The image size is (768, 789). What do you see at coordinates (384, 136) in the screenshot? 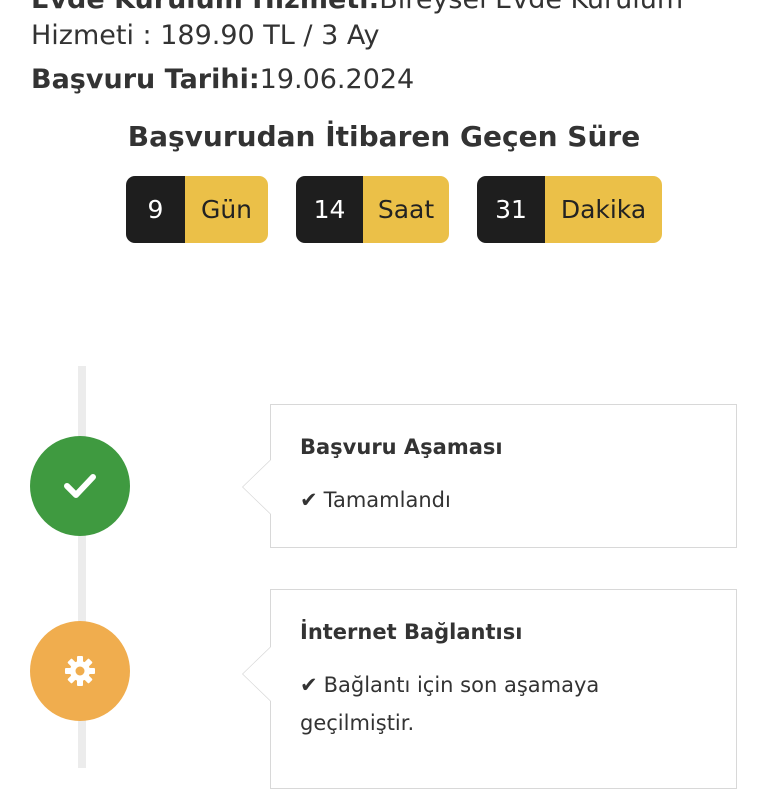
I see `elapsed-time-title: Başvurudan İtibaren Geçen Süre` at bounding box center [384, 136].